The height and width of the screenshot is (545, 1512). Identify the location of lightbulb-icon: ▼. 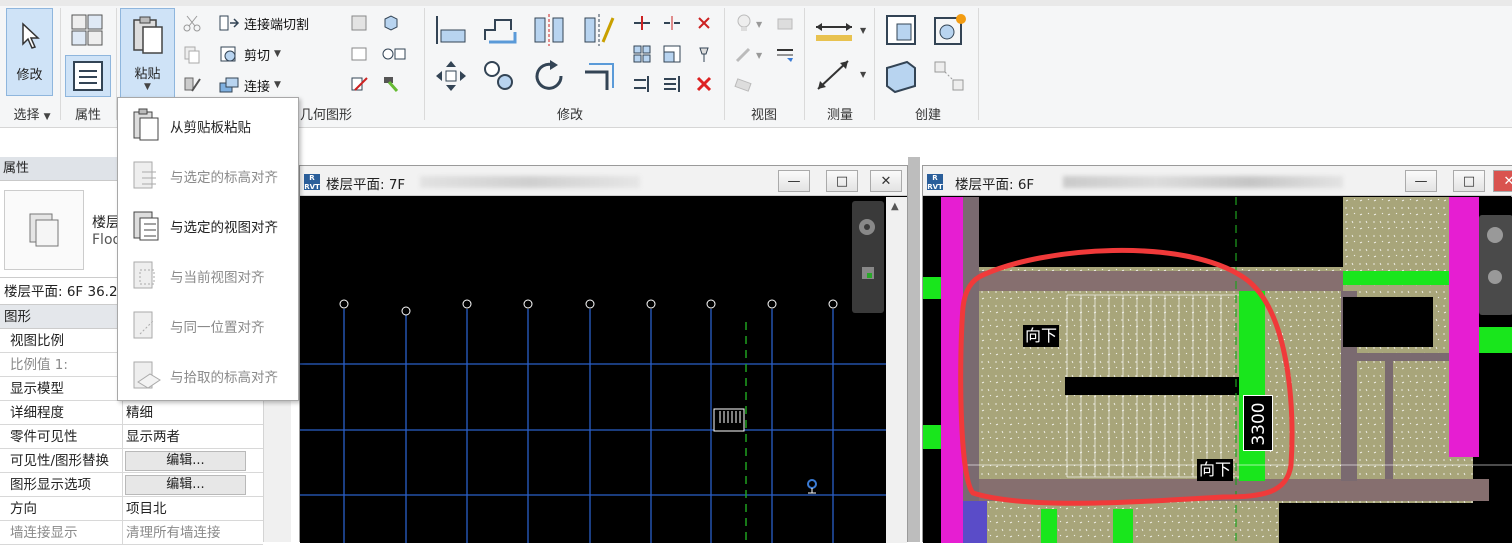
(750, 22).